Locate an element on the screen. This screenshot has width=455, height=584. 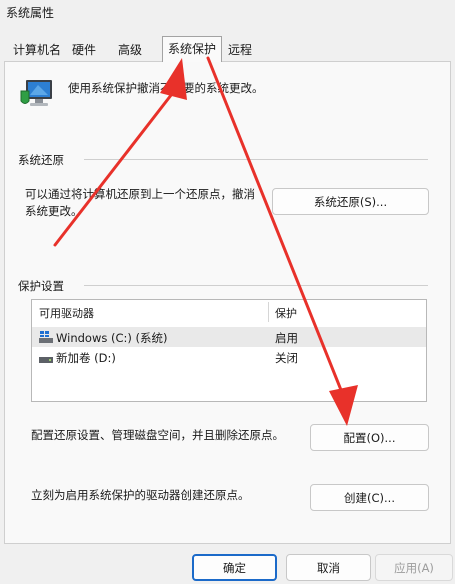
drive-status: 启用 is located at coordinates (286, 338).